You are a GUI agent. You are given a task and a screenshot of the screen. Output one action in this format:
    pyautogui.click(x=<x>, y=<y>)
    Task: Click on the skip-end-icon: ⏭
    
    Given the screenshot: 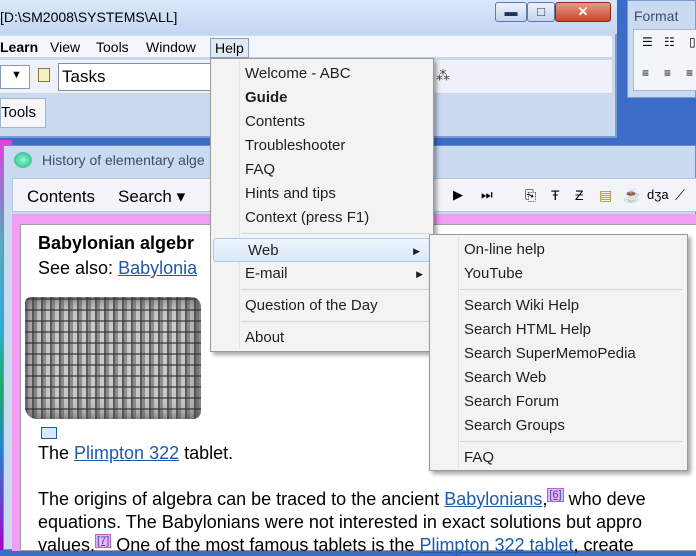 What is the action you would take?
    pyautogui.click(x=487, y=195)
    